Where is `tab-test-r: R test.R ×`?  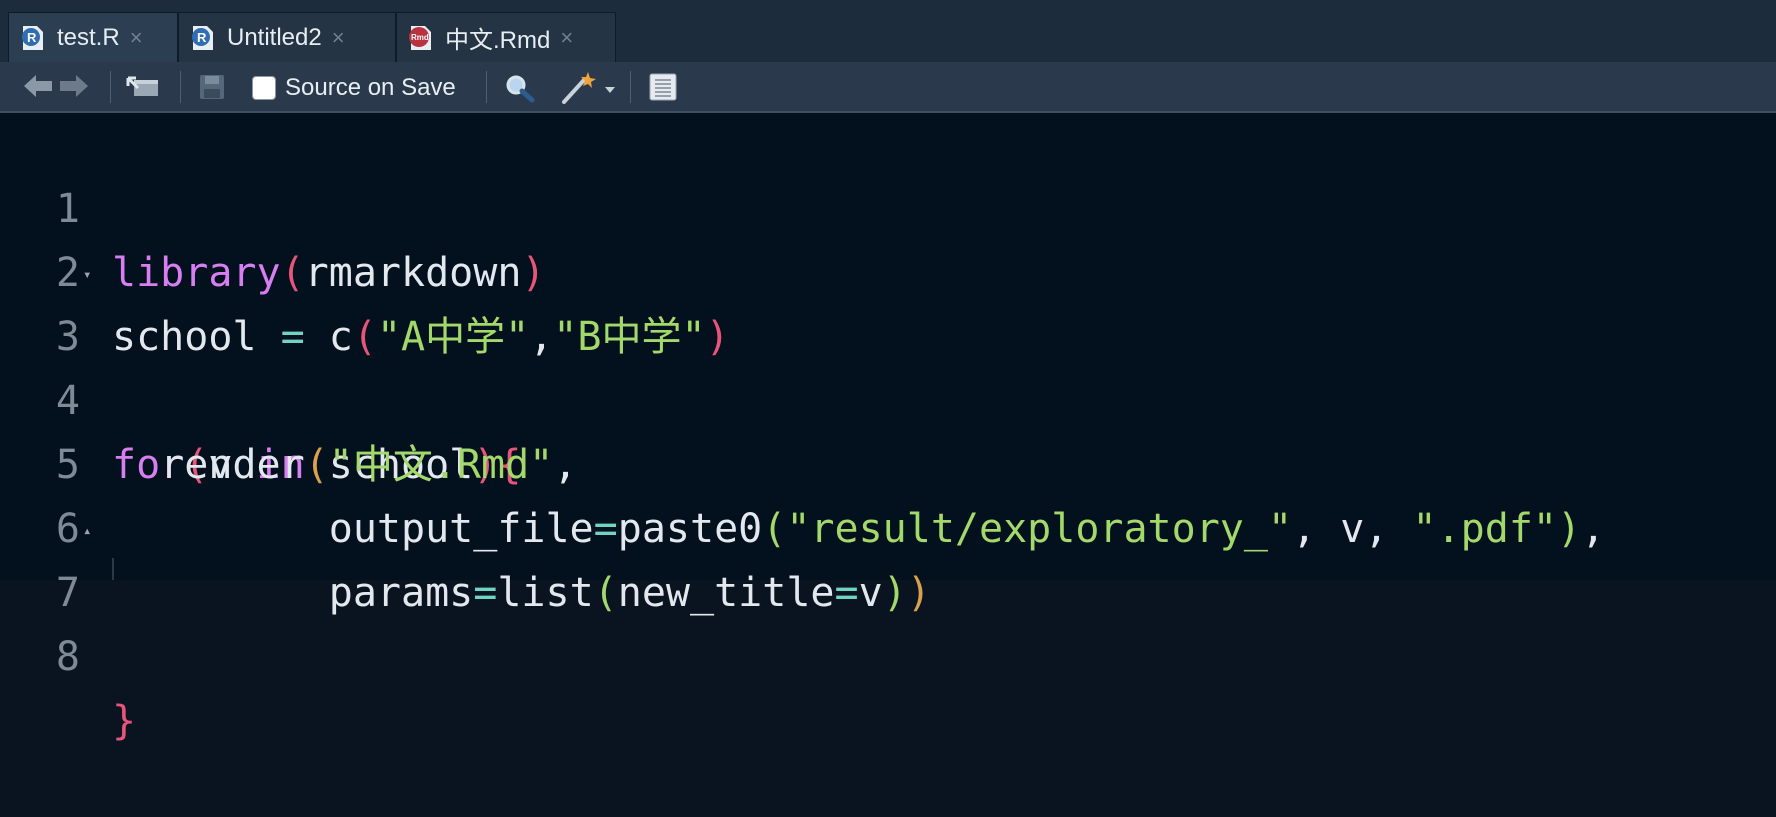
tab-test-r: R test.R × is located at coordinates (93, 37).